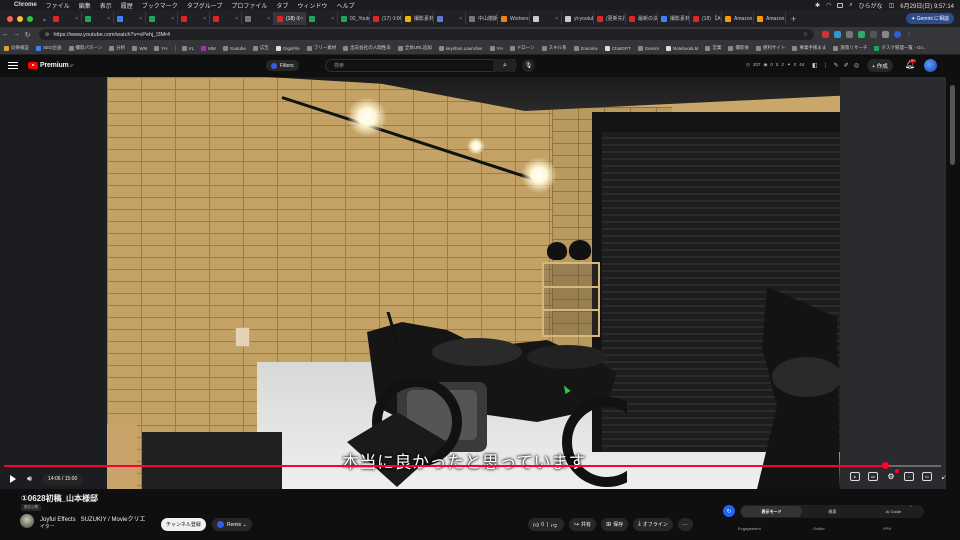  Describe the element at coordinates (472, 465) in the screenshot. I see `progress-bar` at that location.